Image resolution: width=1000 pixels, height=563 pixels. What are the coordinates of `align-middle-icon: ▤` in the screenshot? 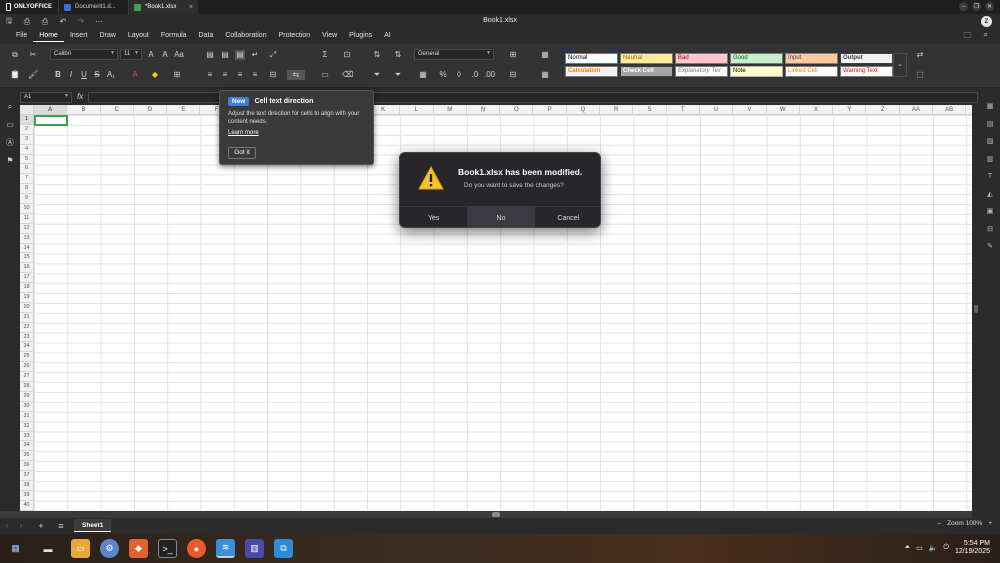 It's located at (225, 55).